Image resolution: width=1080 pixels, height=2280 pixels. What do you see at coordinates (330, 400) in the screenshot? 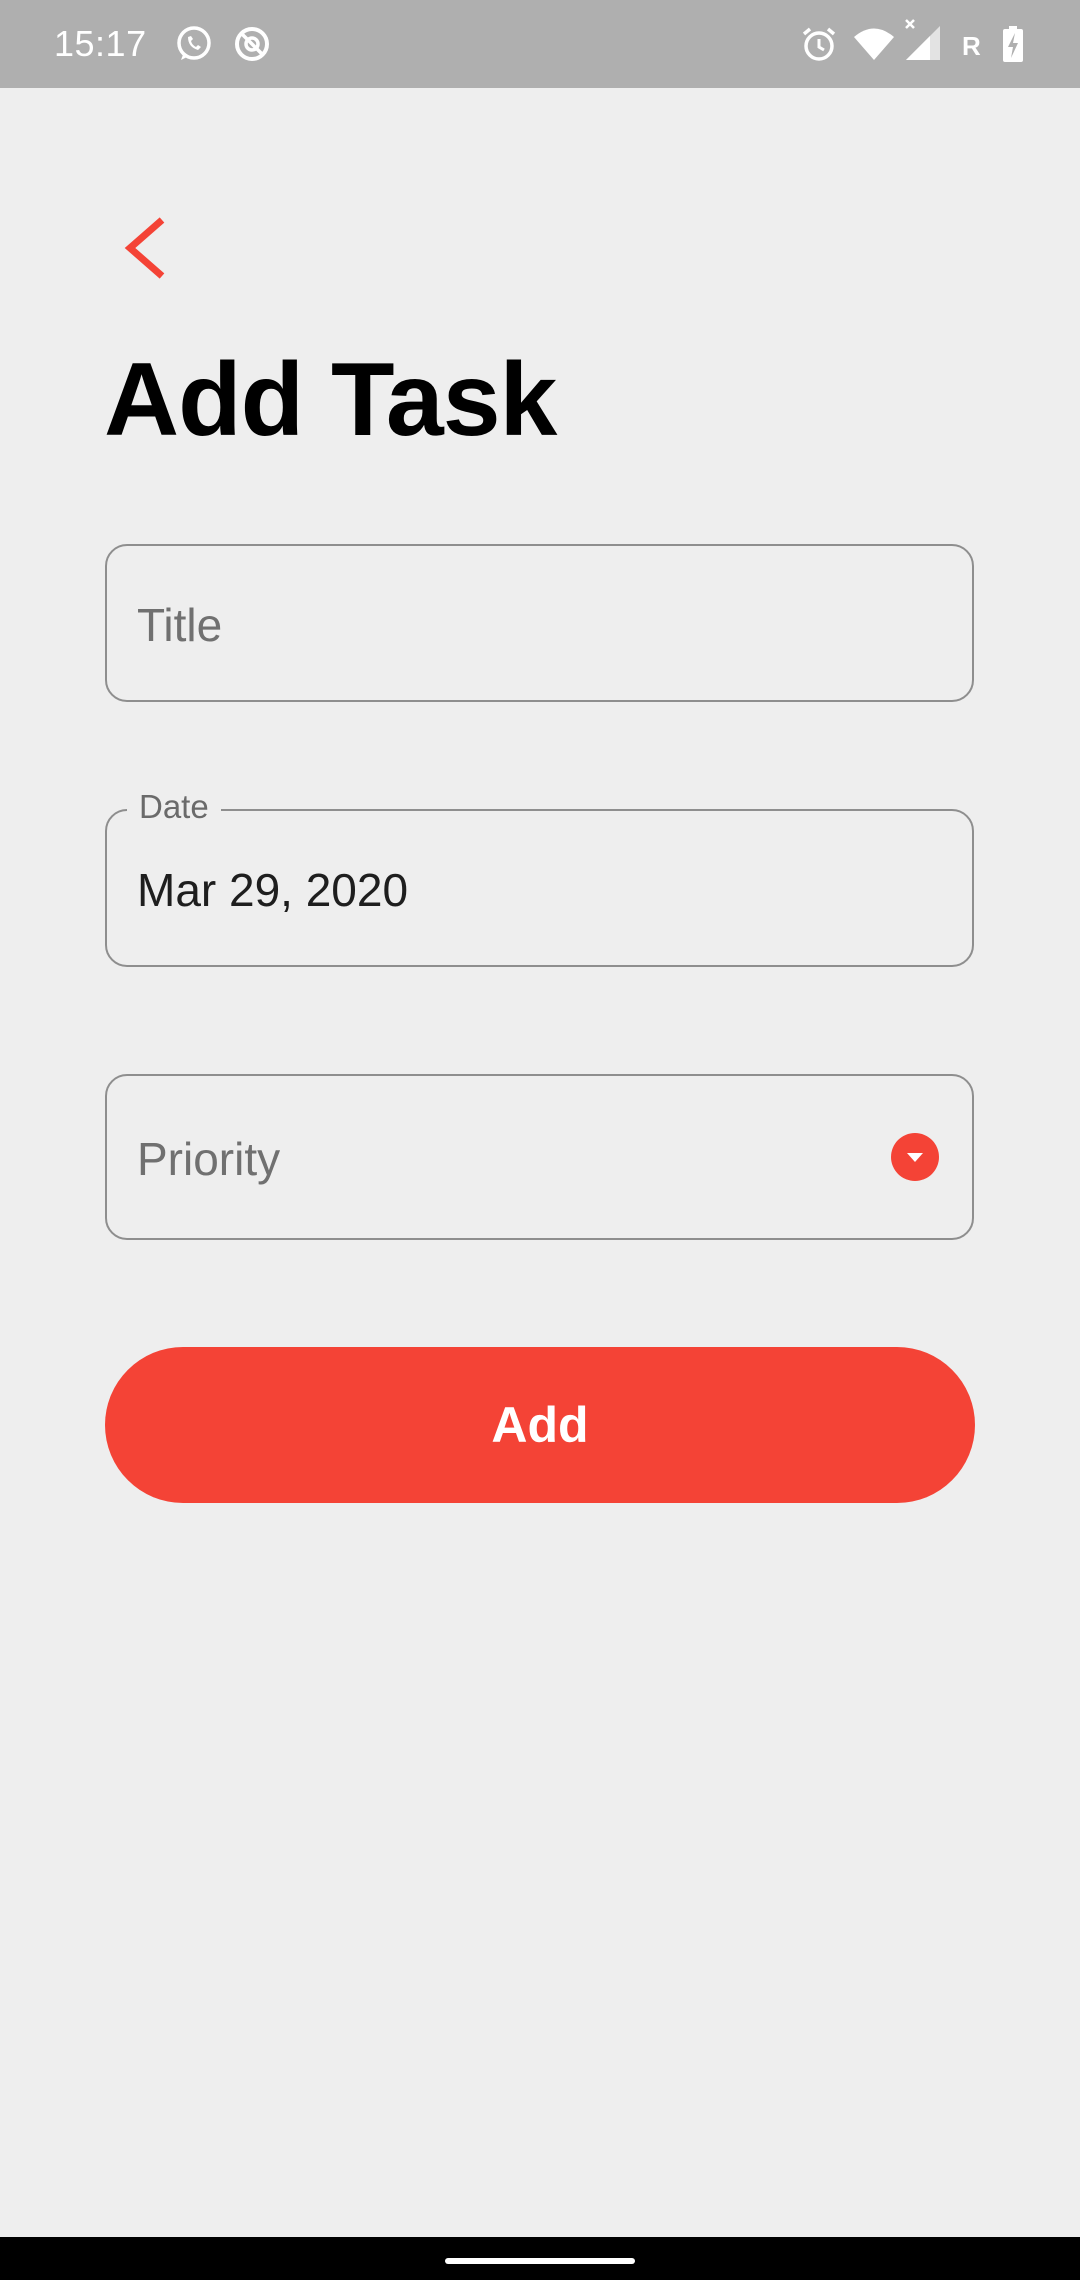
I see `page-title: Add Task` at bounding box center [330, 400].